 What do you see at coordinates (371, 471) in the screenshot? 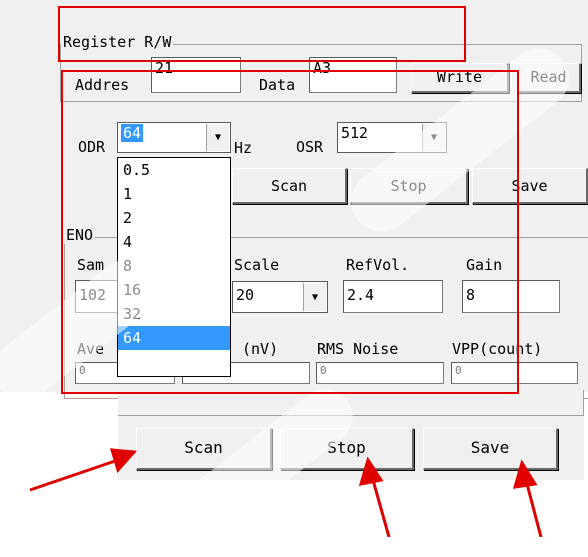
I see `arrow-head-stop` at bounding box center [371, 471].